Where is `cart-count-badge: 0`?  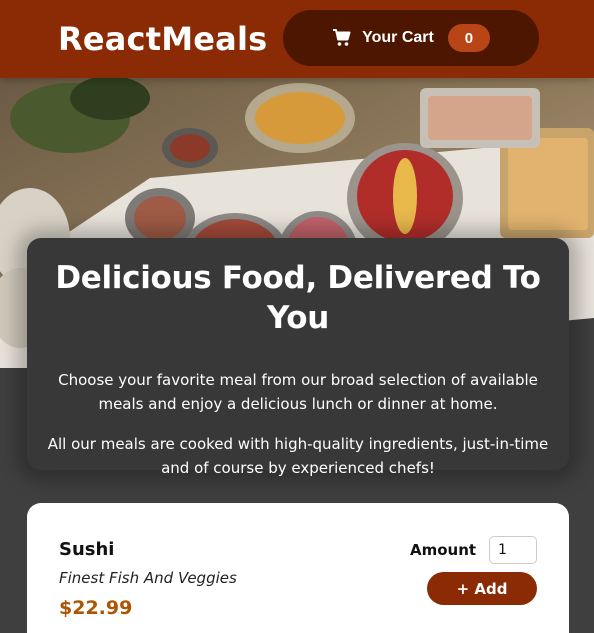 cart-count-badge: 0 is located at coordinates (468, 38).